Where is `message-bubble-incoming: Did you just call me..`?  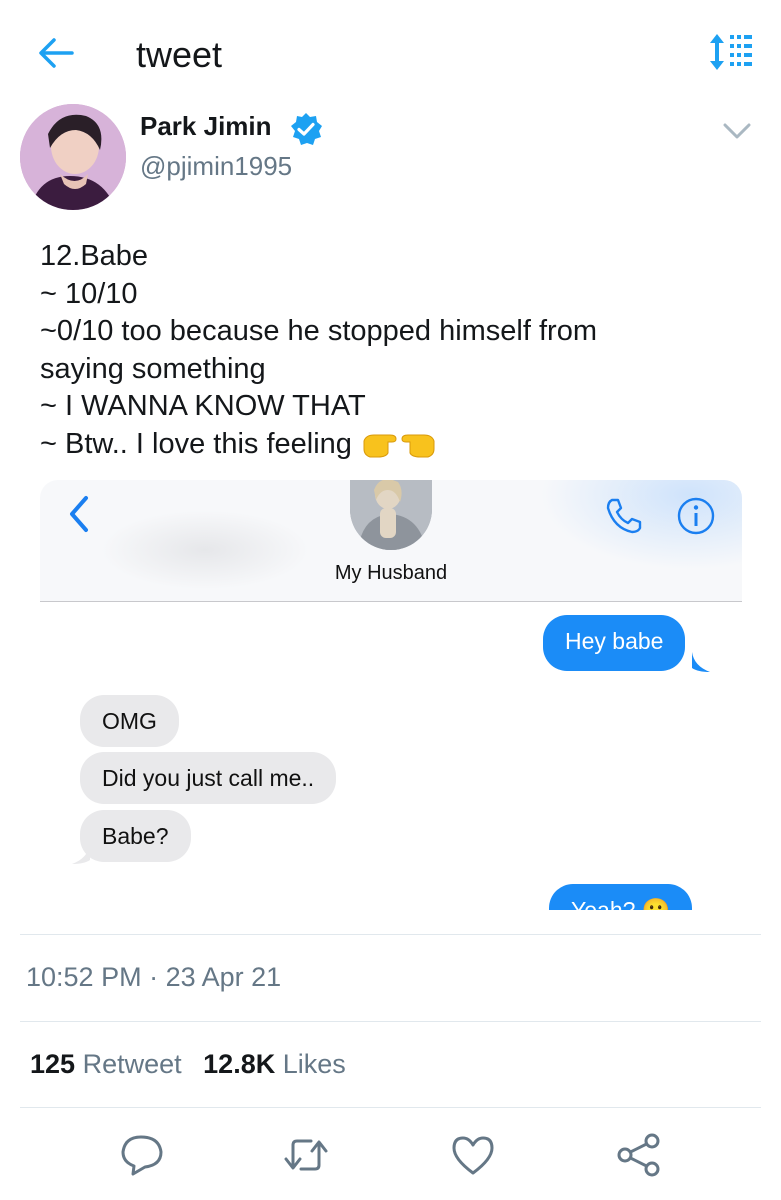 message-bubble-incoming: Did you just call me.. is located at coordinates (208, 778).